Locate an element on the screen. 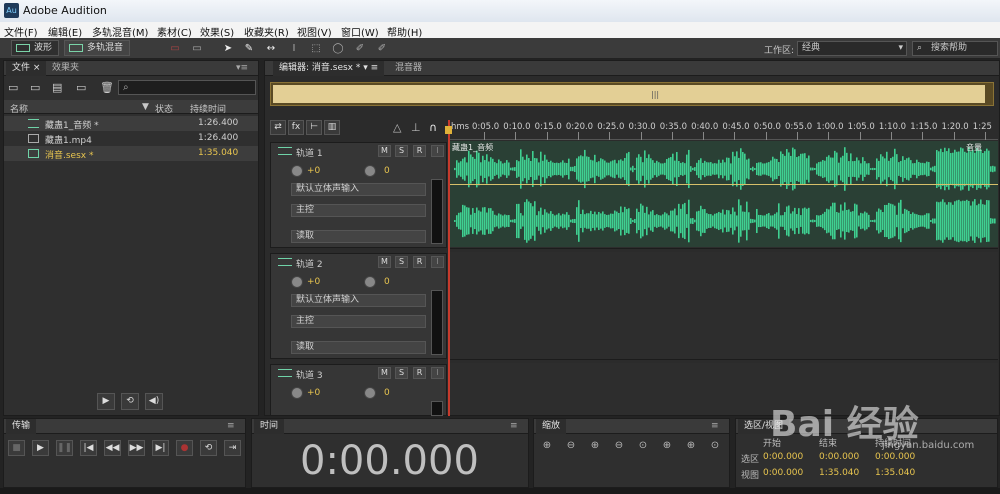 The height and width of the screenshot is (494, 1000). file-row: 藏蛊1_音频 * 1:26.400 is located at coordinates (131, 123).